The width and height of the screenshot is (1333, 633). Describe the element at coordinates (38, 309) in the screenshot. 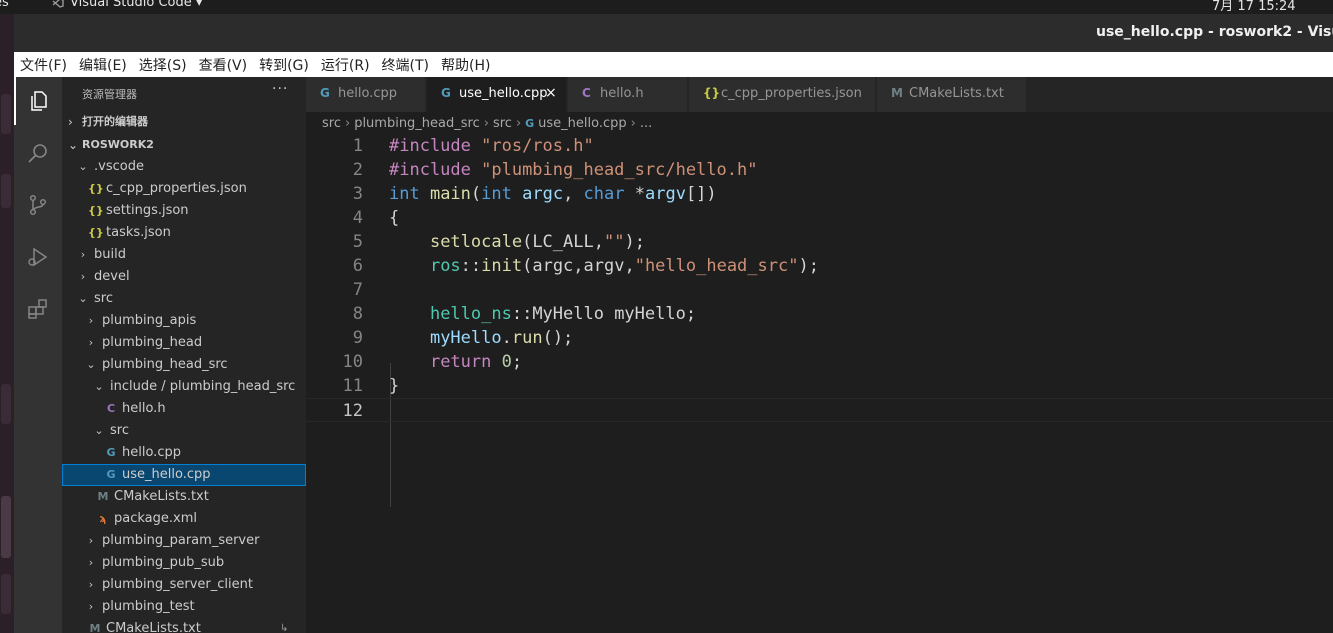

I see `extensions-button` at that location.